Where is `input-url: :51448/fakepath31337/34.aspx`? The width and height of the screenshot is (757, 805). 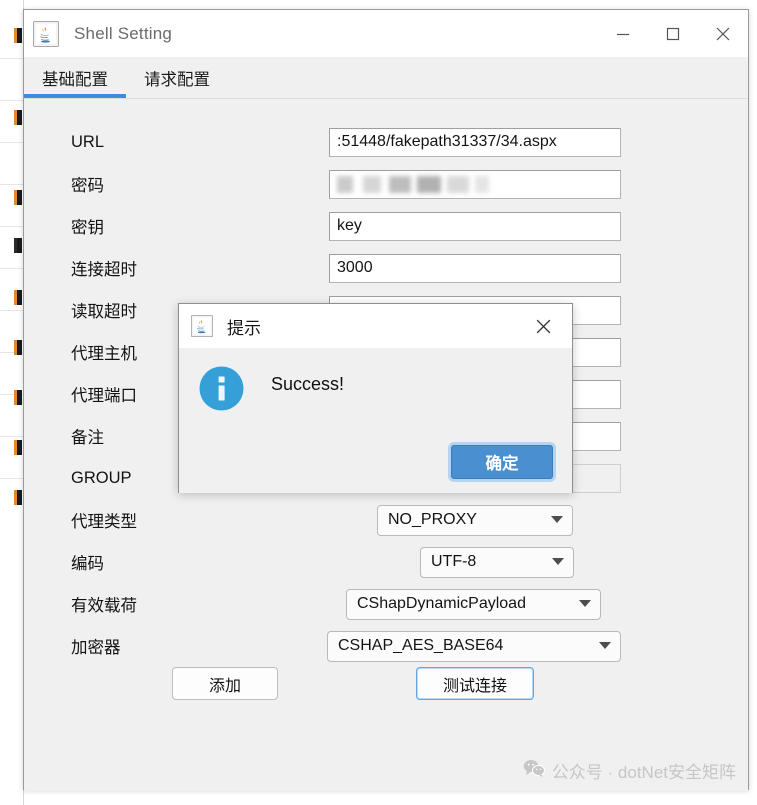
input-url: :51448/fakepath31337/34.aspx is located at coordinates (475, 142).